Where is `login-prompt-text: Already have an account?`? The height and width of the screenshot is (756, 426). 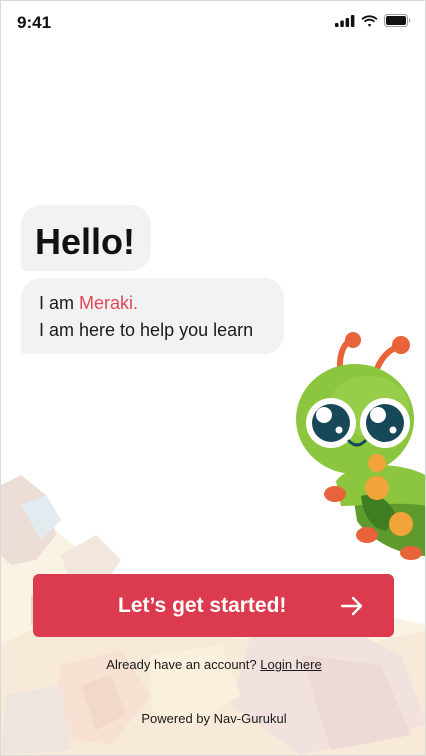 login-prompt-text: Already have an account? is located at coordinates (183, 664).